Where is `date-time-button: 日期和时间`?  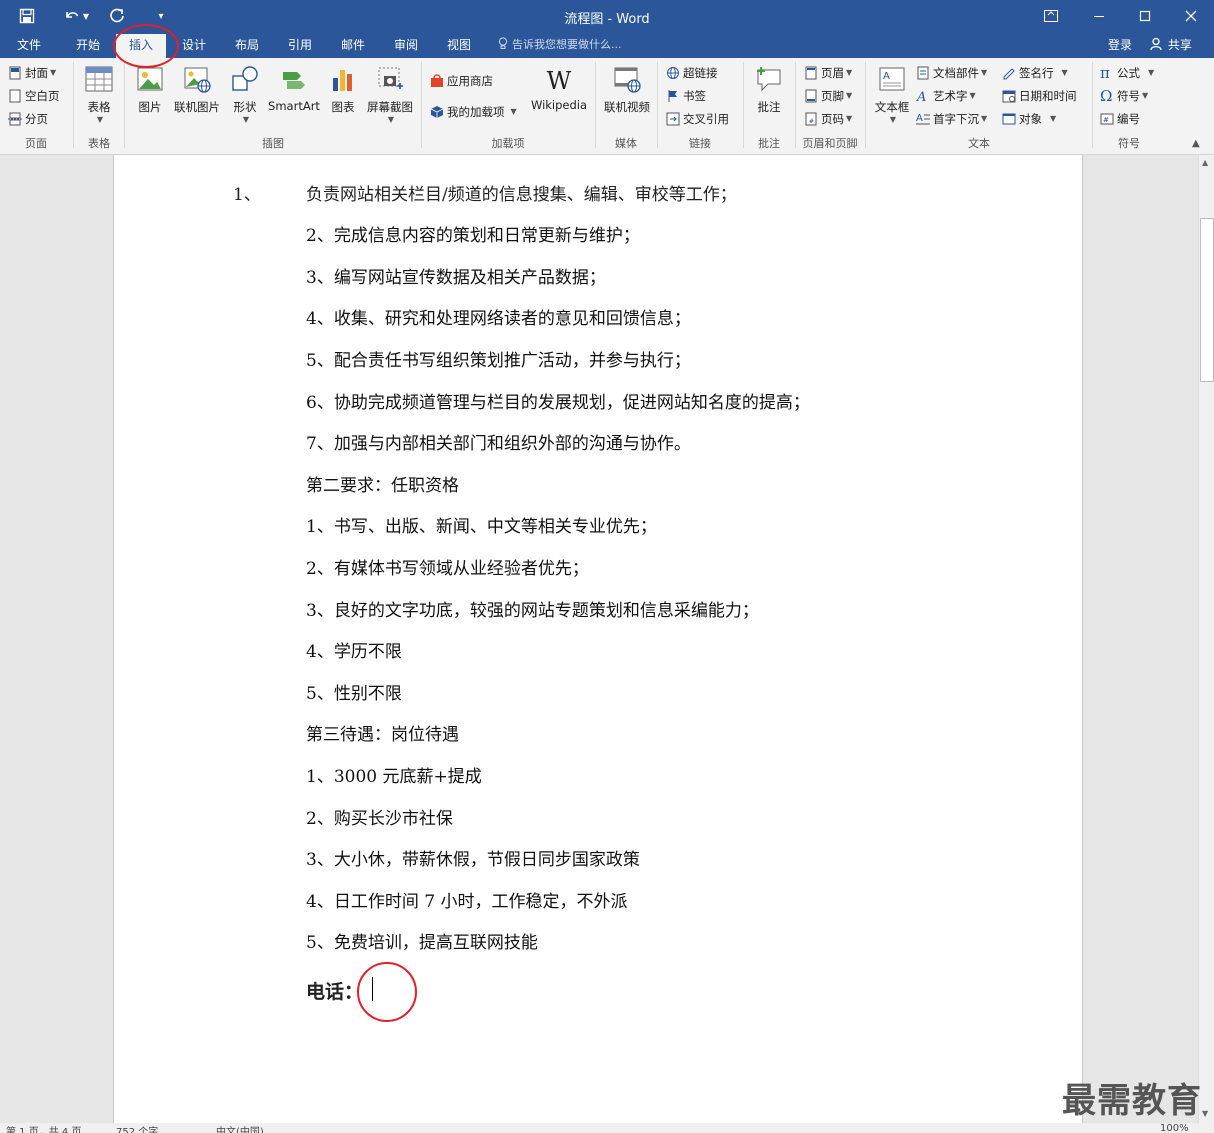 date-time-button: 日期和时间 is located at coordinates (1039, 96).